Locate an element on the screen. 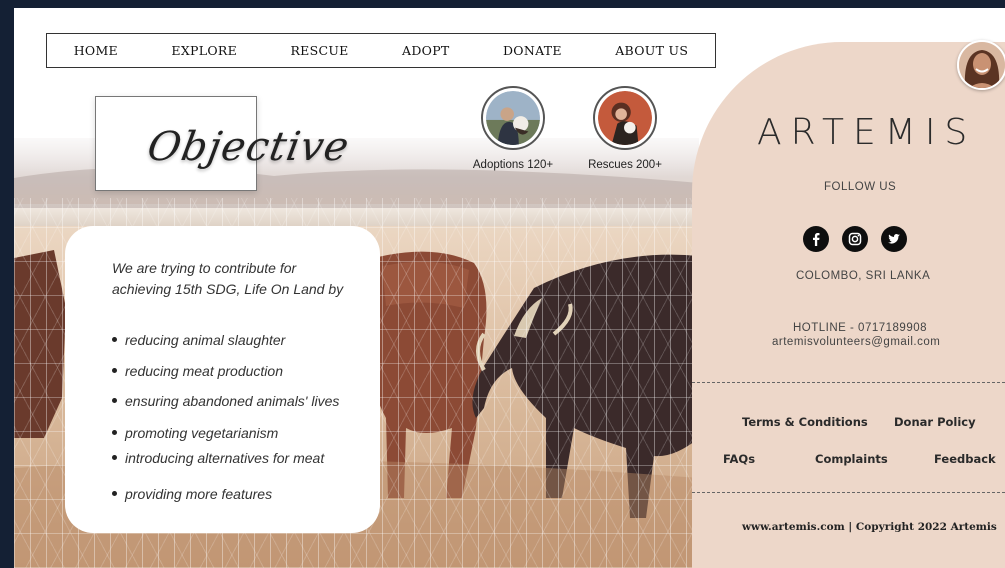 The image size is (1005, 568). adoptions-avatar-ring is located at coordinates (513, 118).